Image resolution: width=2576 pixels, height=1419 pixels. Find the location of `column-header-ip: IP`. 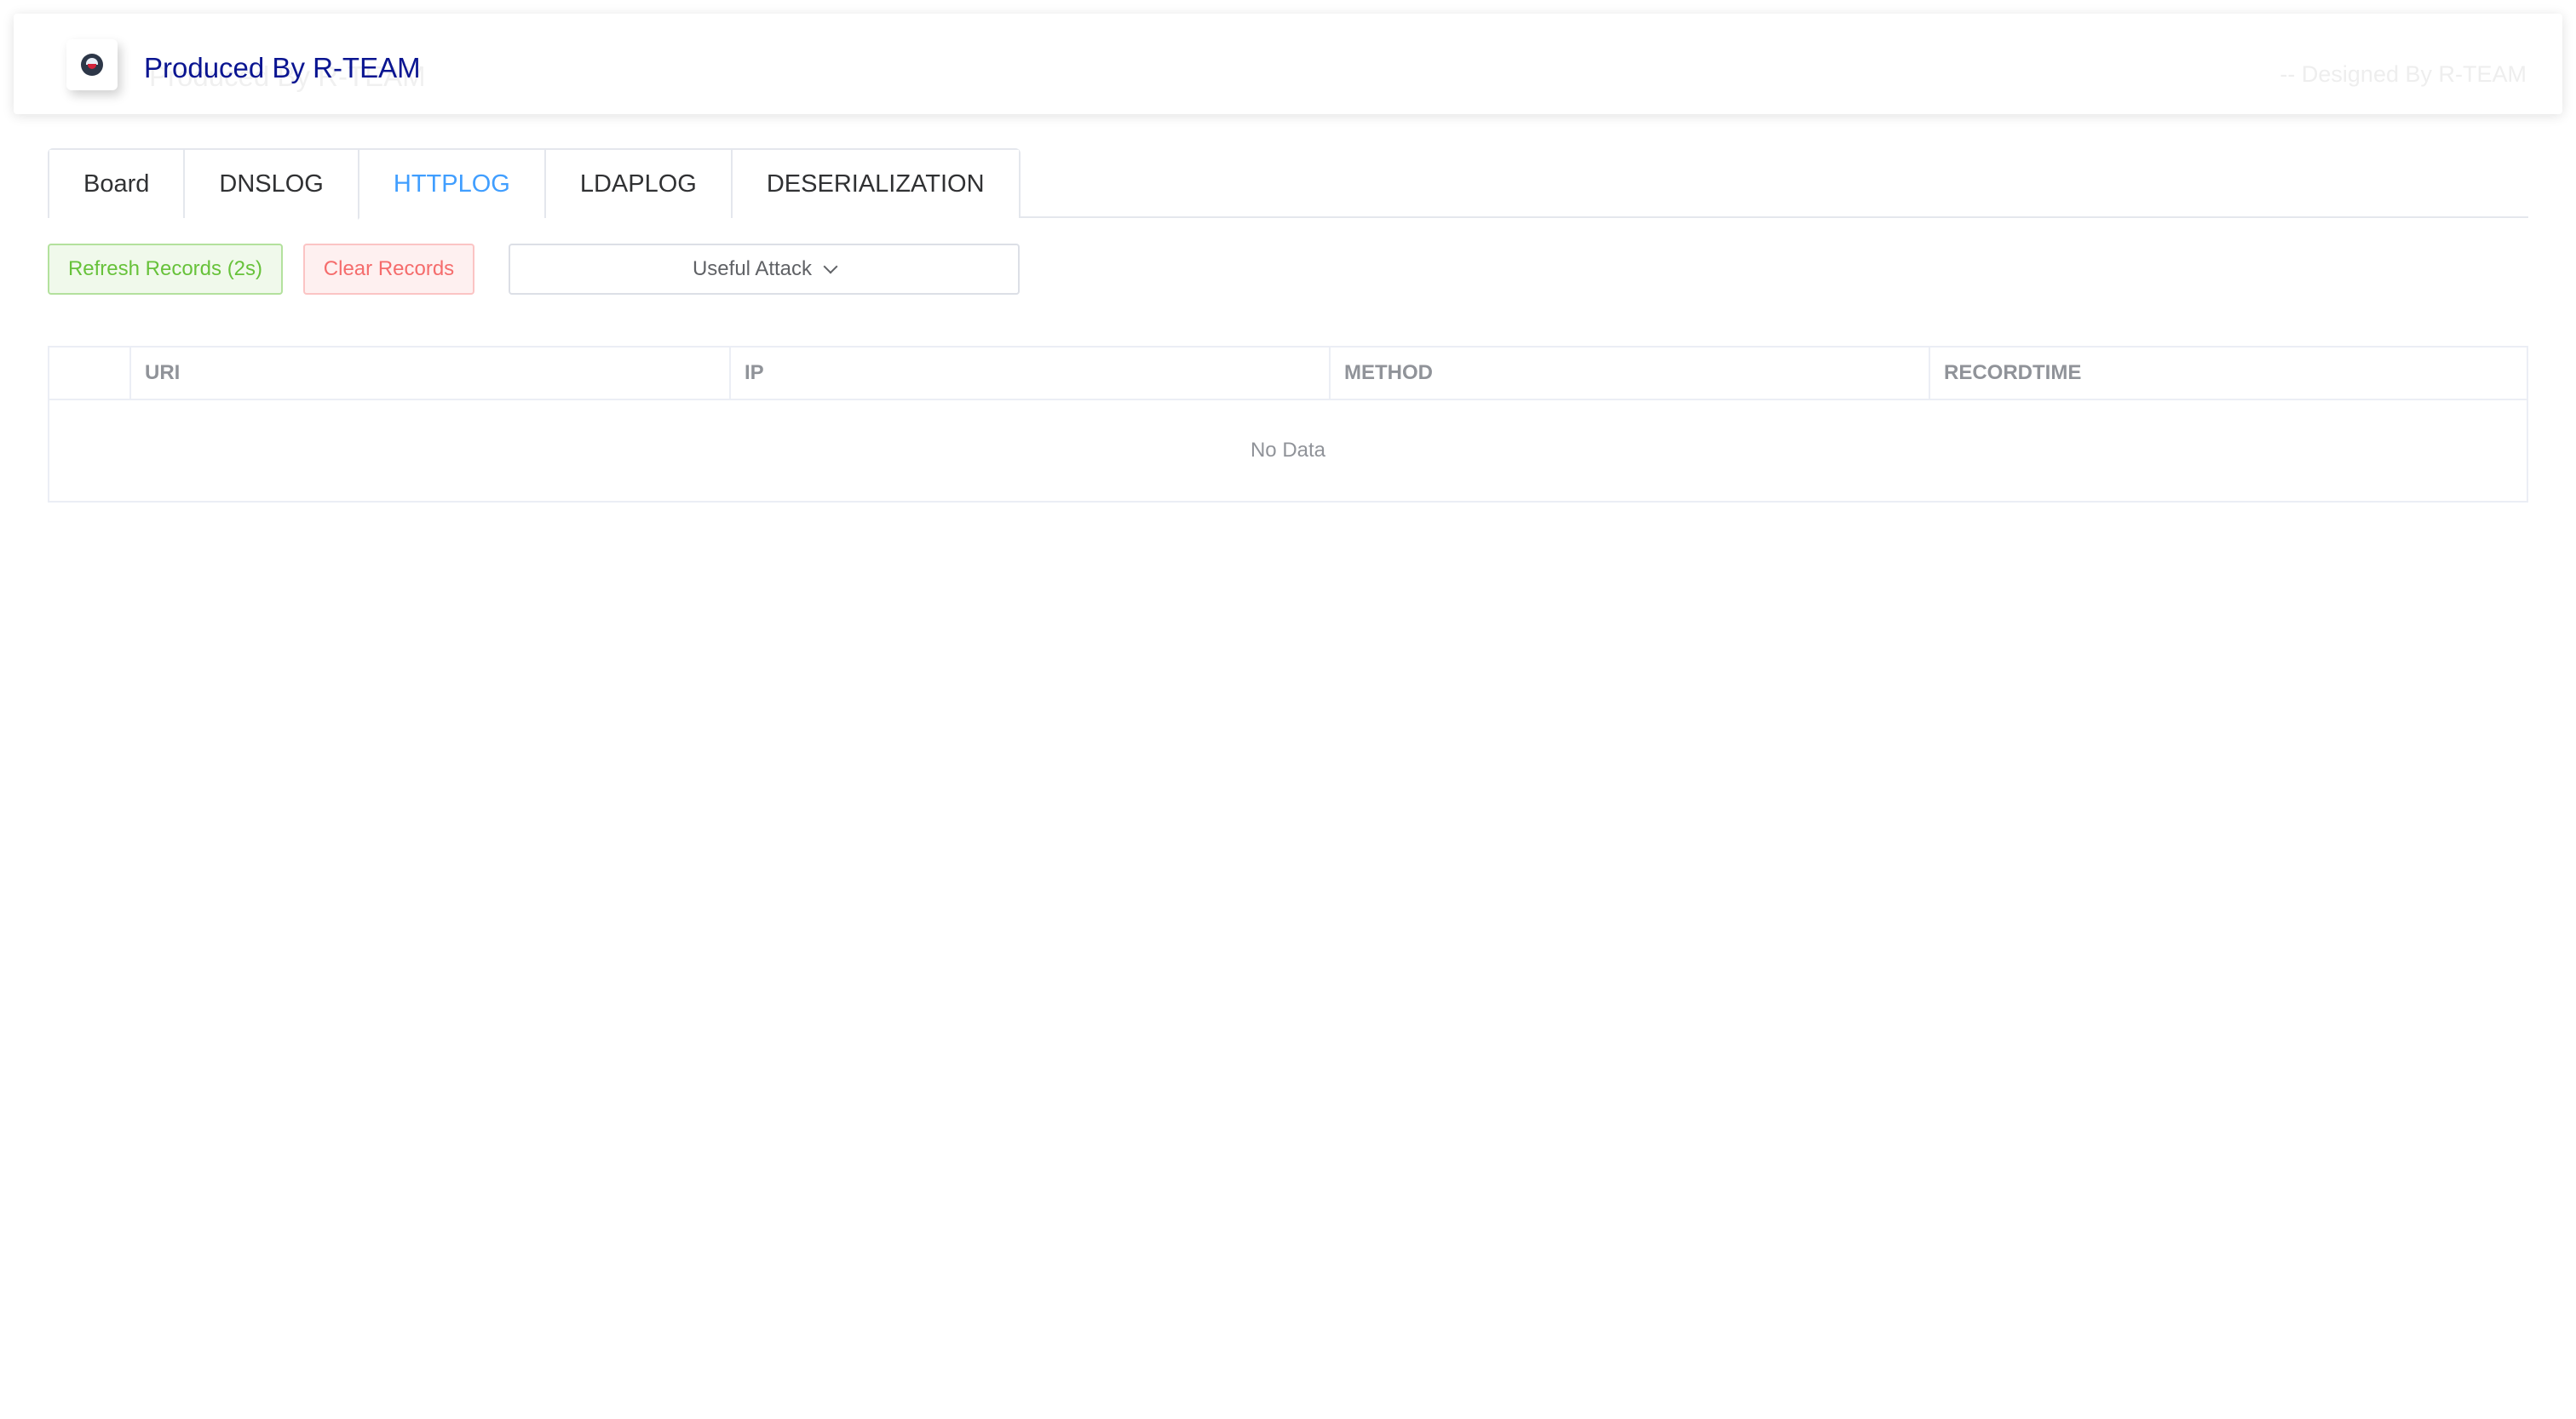

column-header-ip: IP is located at coordinates (1029, 373).